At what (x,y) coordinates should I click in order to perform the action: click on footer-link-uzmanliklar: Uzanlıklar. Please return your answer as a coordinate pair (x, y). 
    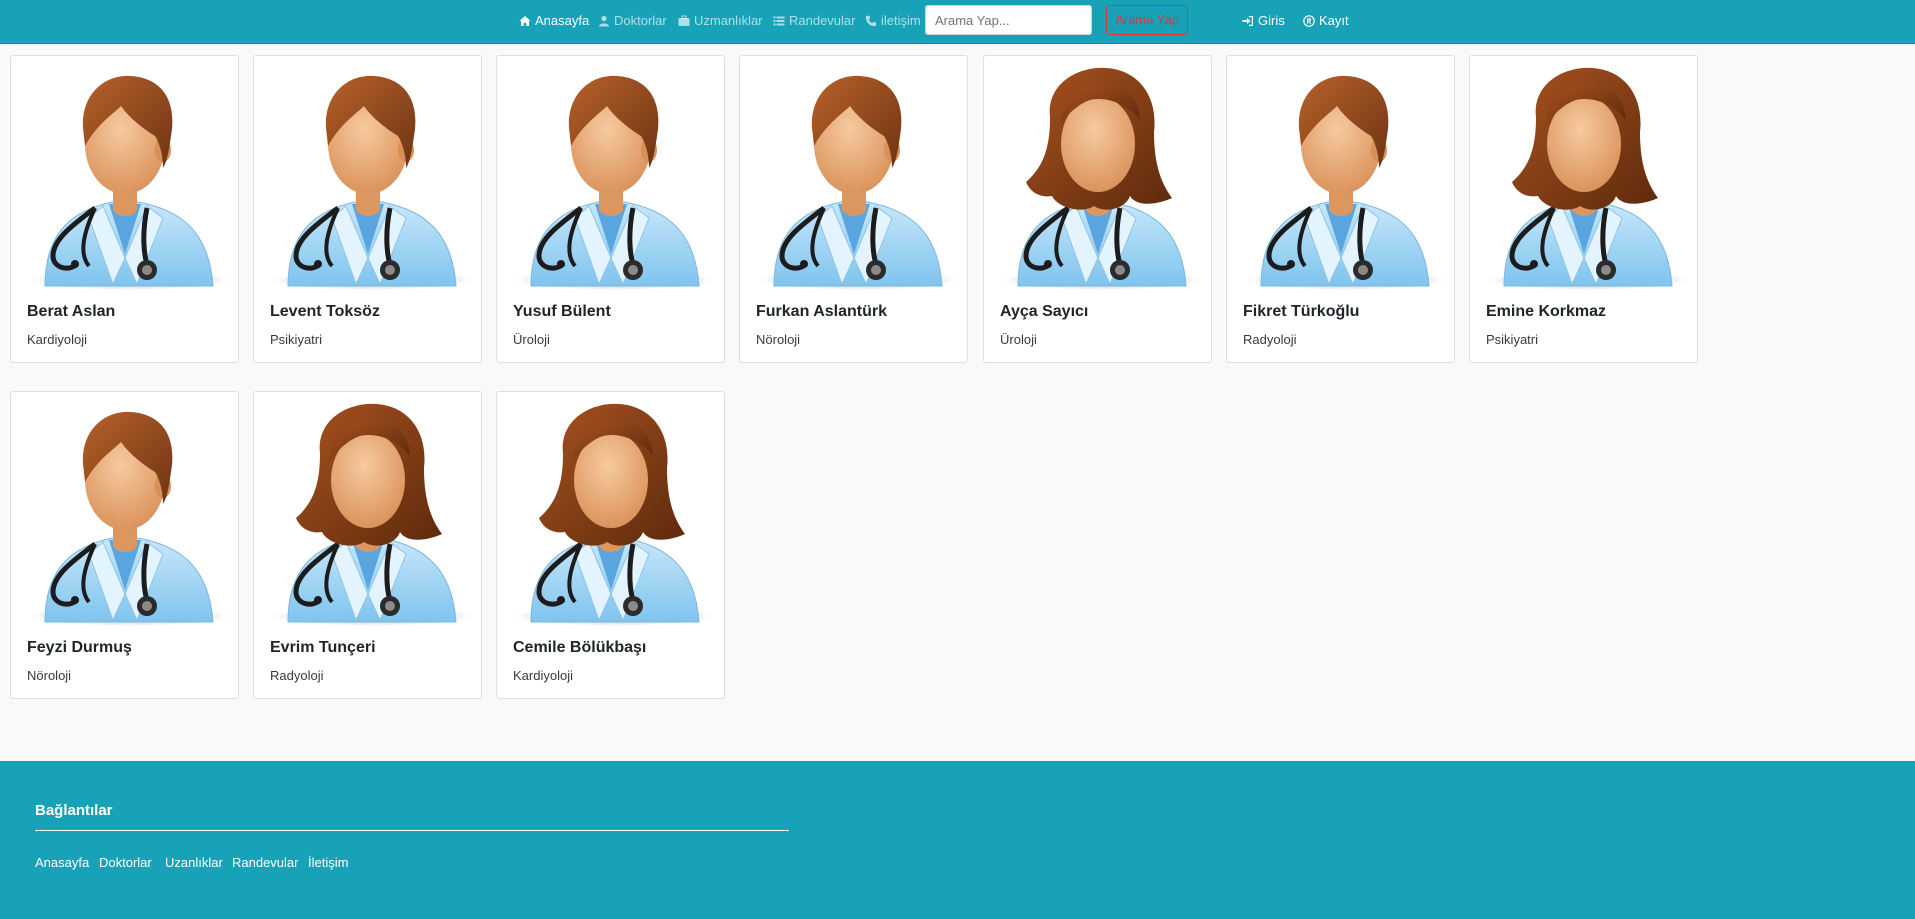
    Looking at the image, I should click on (194, 862).